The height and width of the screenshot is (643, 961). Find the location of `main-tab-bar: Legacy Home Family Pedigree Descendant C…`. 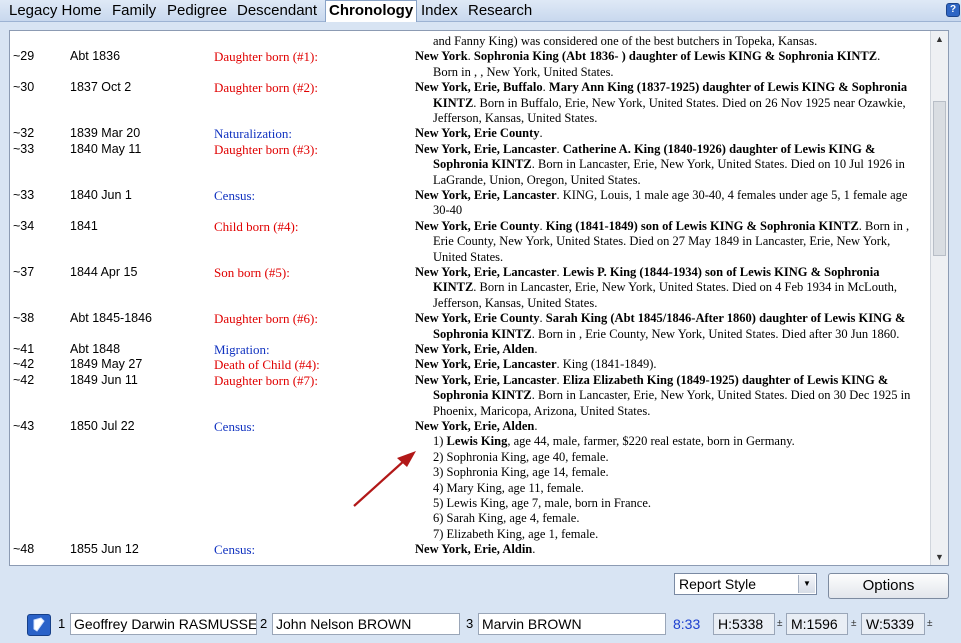

main-tab-bar: Legacy Home Family Pedigree Descendant C… is located at coordinates (480, 11).